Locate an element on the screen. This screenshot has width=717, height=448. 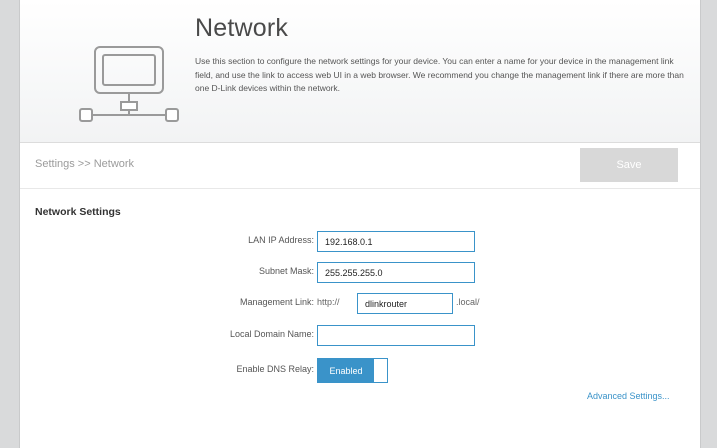
dns-relay-toggle-state: Enabled is located at coordinates (346, 370).